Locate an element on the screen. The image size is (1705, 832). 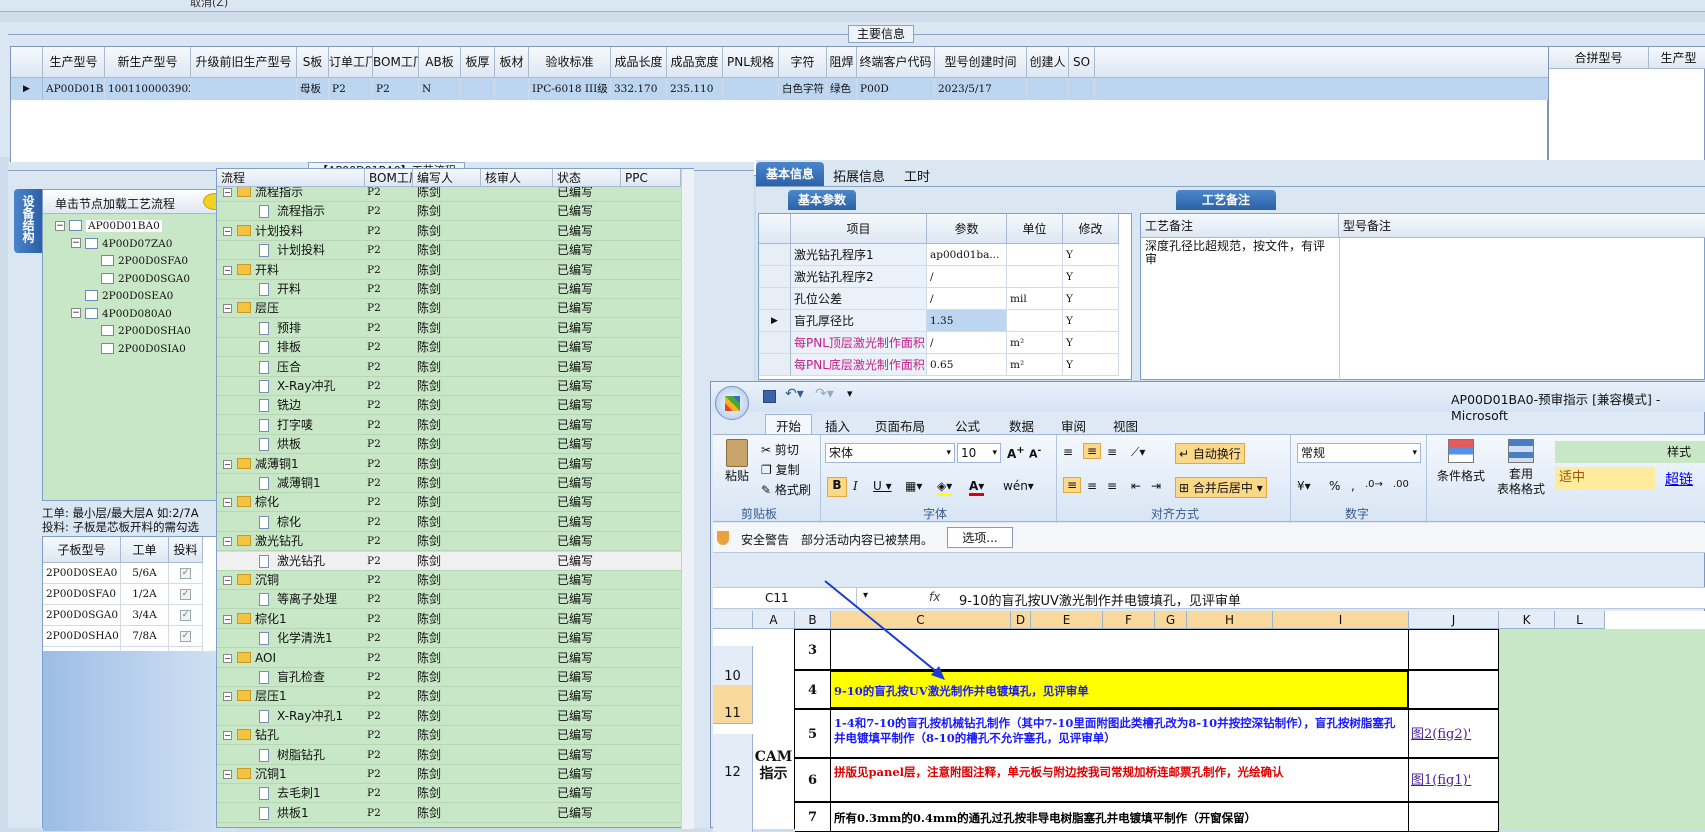
link-cell is located at coordinates (1454, 689).